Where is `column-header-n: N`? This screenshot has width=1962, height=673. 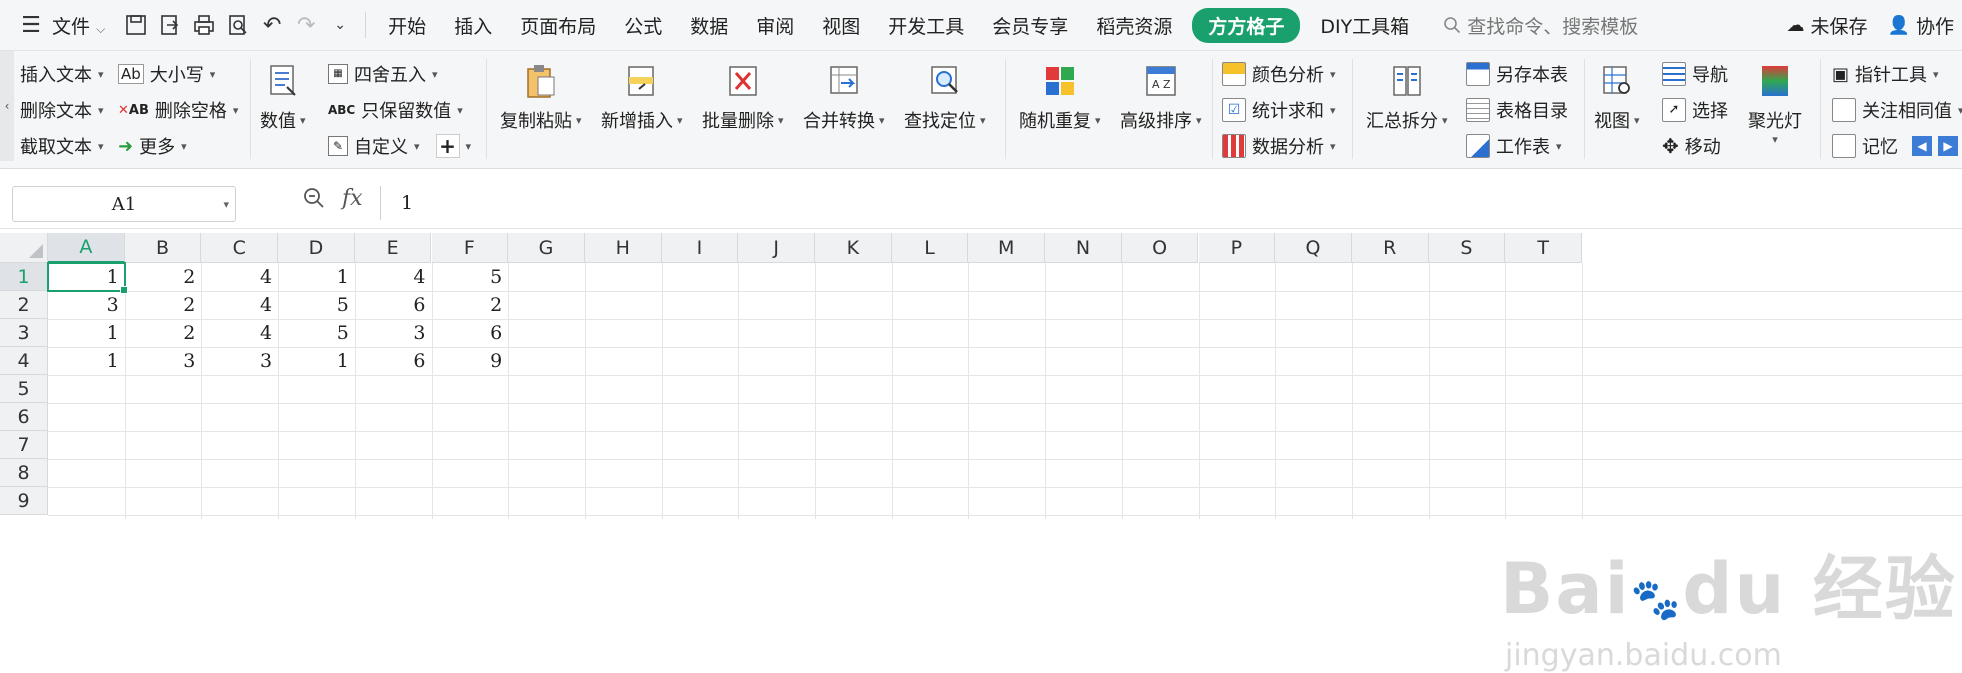 column-header-n: N is located at coordinates (1083, 248).